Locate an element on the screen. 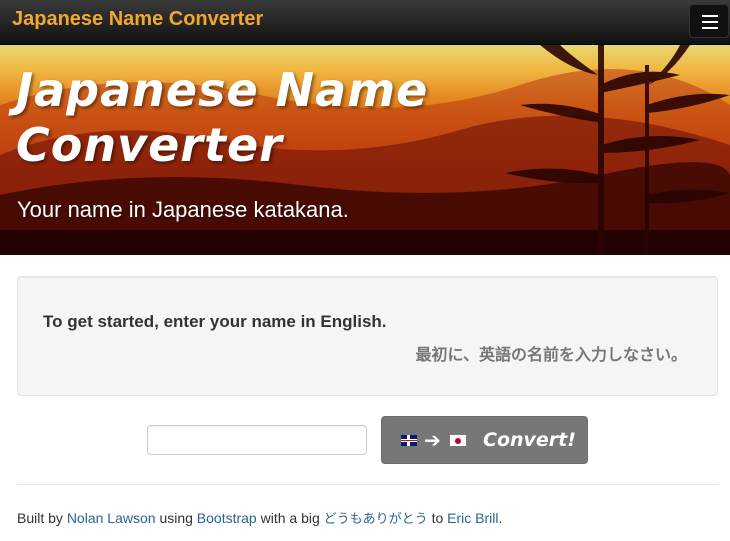 This screenshot has height=541, width=730. instructions-japanese: 最初に、英語の名前を入力しなさい。 is located at coordinates (551, 354).